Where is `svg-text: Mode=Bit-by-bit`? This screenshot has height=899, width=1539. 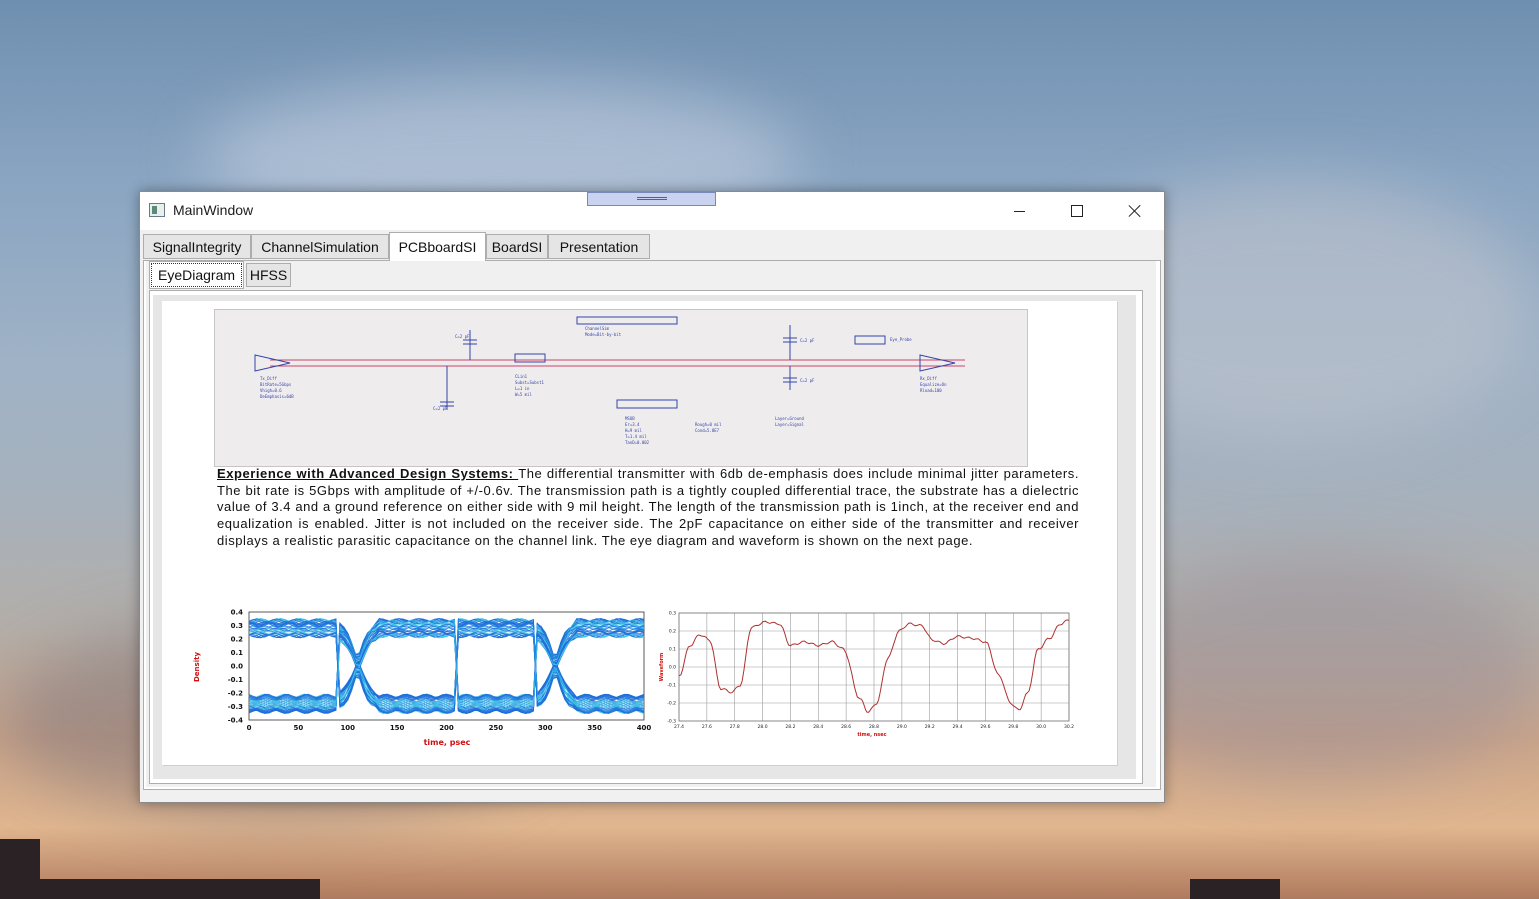
svg-text: Mode=Bit-by-bit is located at coordinates (603, 334).